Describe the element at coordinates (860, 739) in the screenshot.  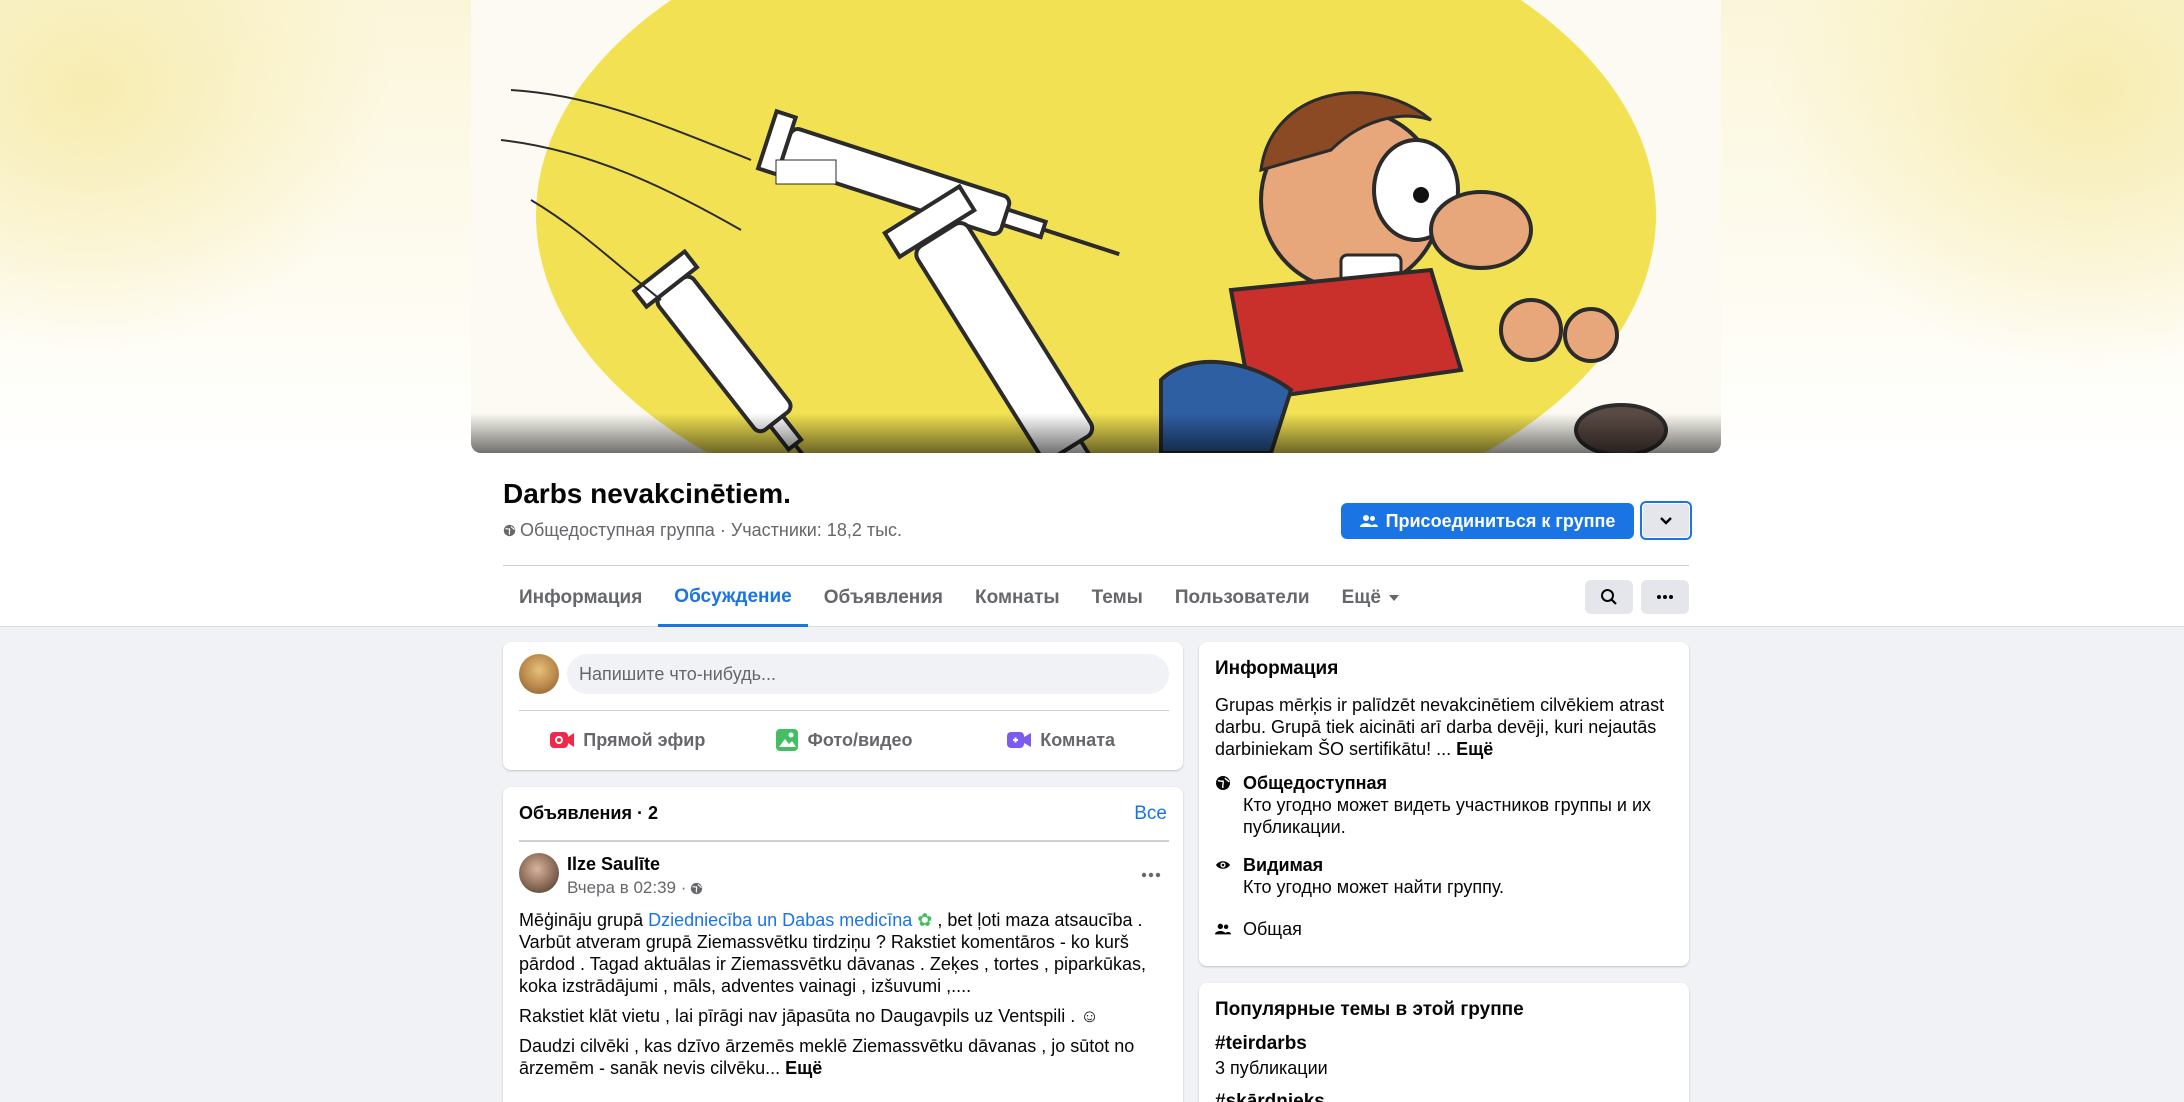
I see `photo-video-label: Фото/видео` at that location.